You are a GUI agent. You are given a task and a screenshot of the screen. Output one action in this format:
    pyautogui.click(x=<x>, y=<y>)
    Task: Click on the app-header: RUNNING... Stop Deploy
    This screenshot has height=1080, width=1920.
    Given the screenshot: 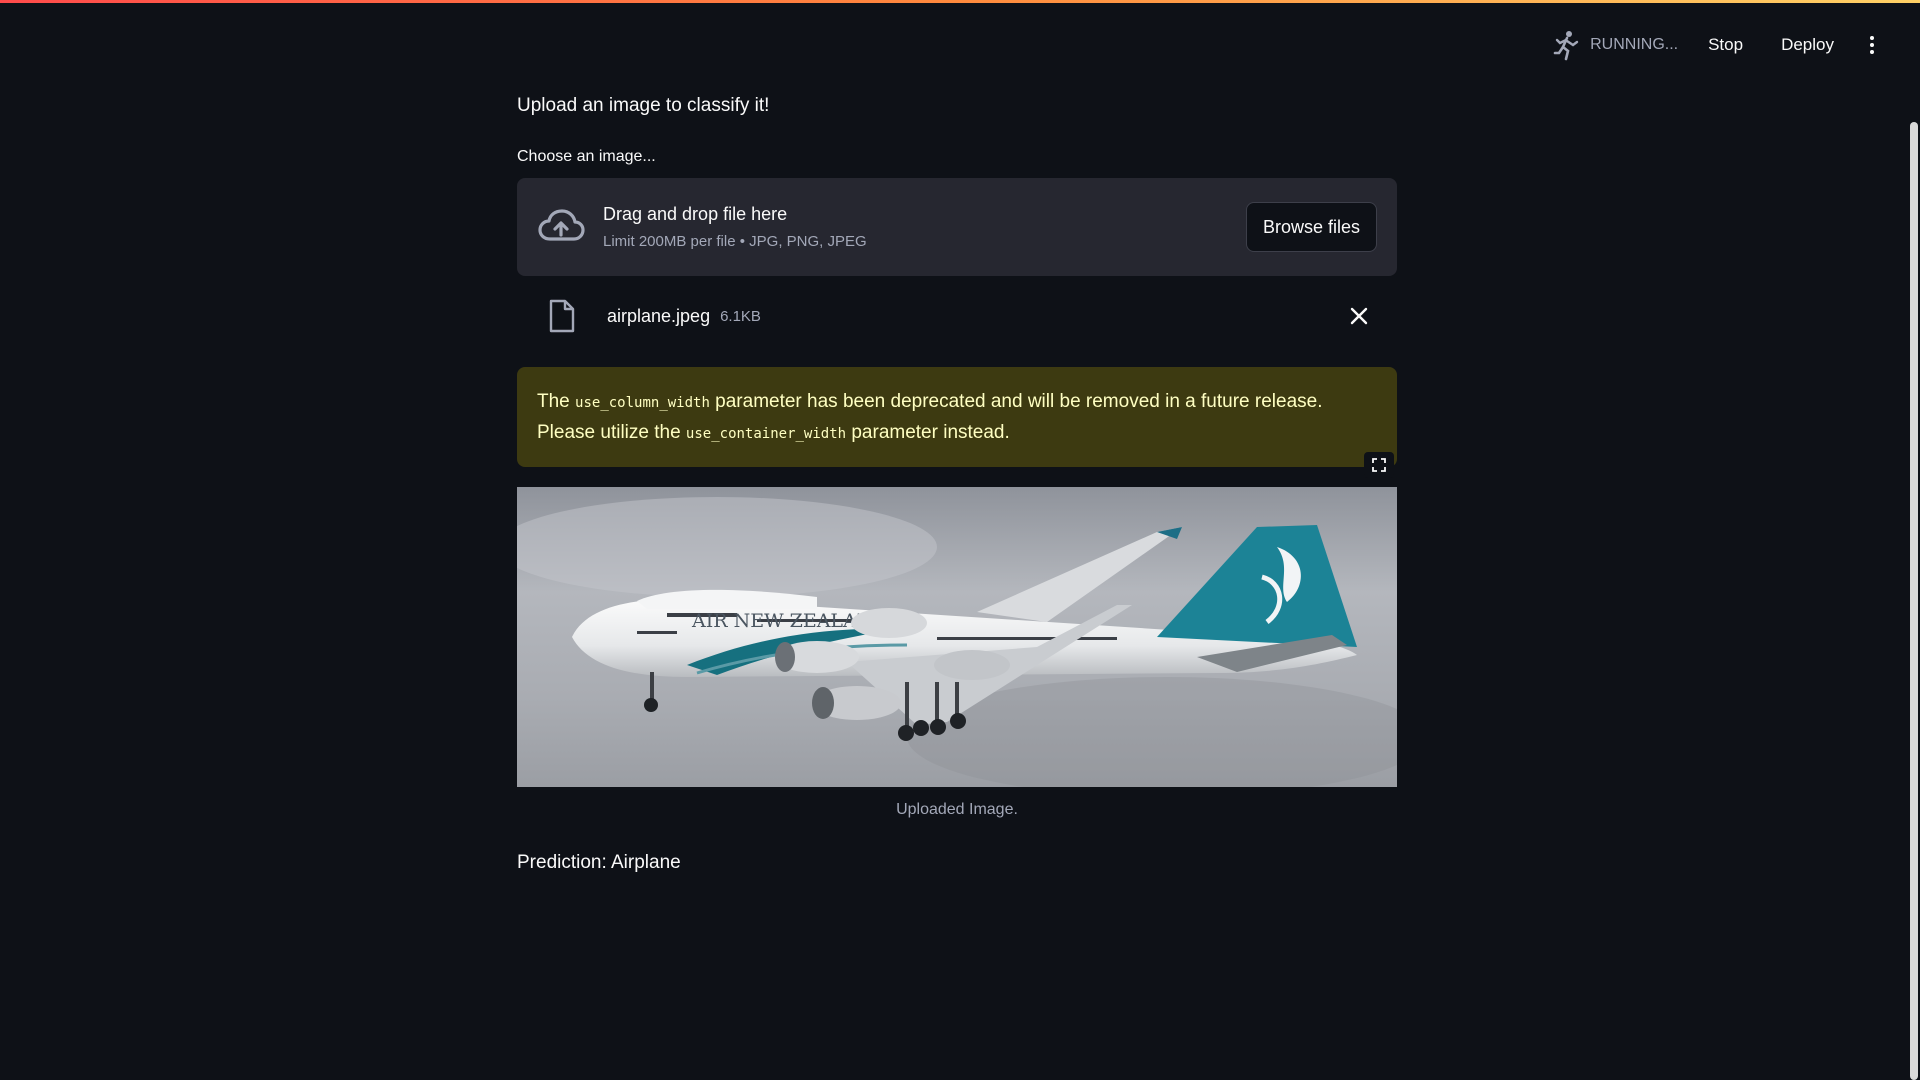 What is the action you would take?
    pyautogui.click(x=1717, y=45)
    